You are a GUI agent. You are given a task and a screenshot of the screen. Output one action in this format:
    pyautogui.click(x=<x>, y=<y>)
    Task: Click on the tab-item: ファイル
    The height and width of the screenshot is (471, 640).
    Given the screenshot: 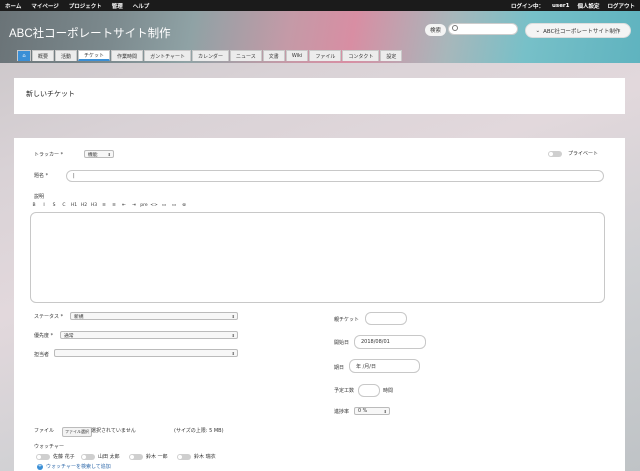 What is the action you would take?
    pyautogui.click(x=325, y=55)
    